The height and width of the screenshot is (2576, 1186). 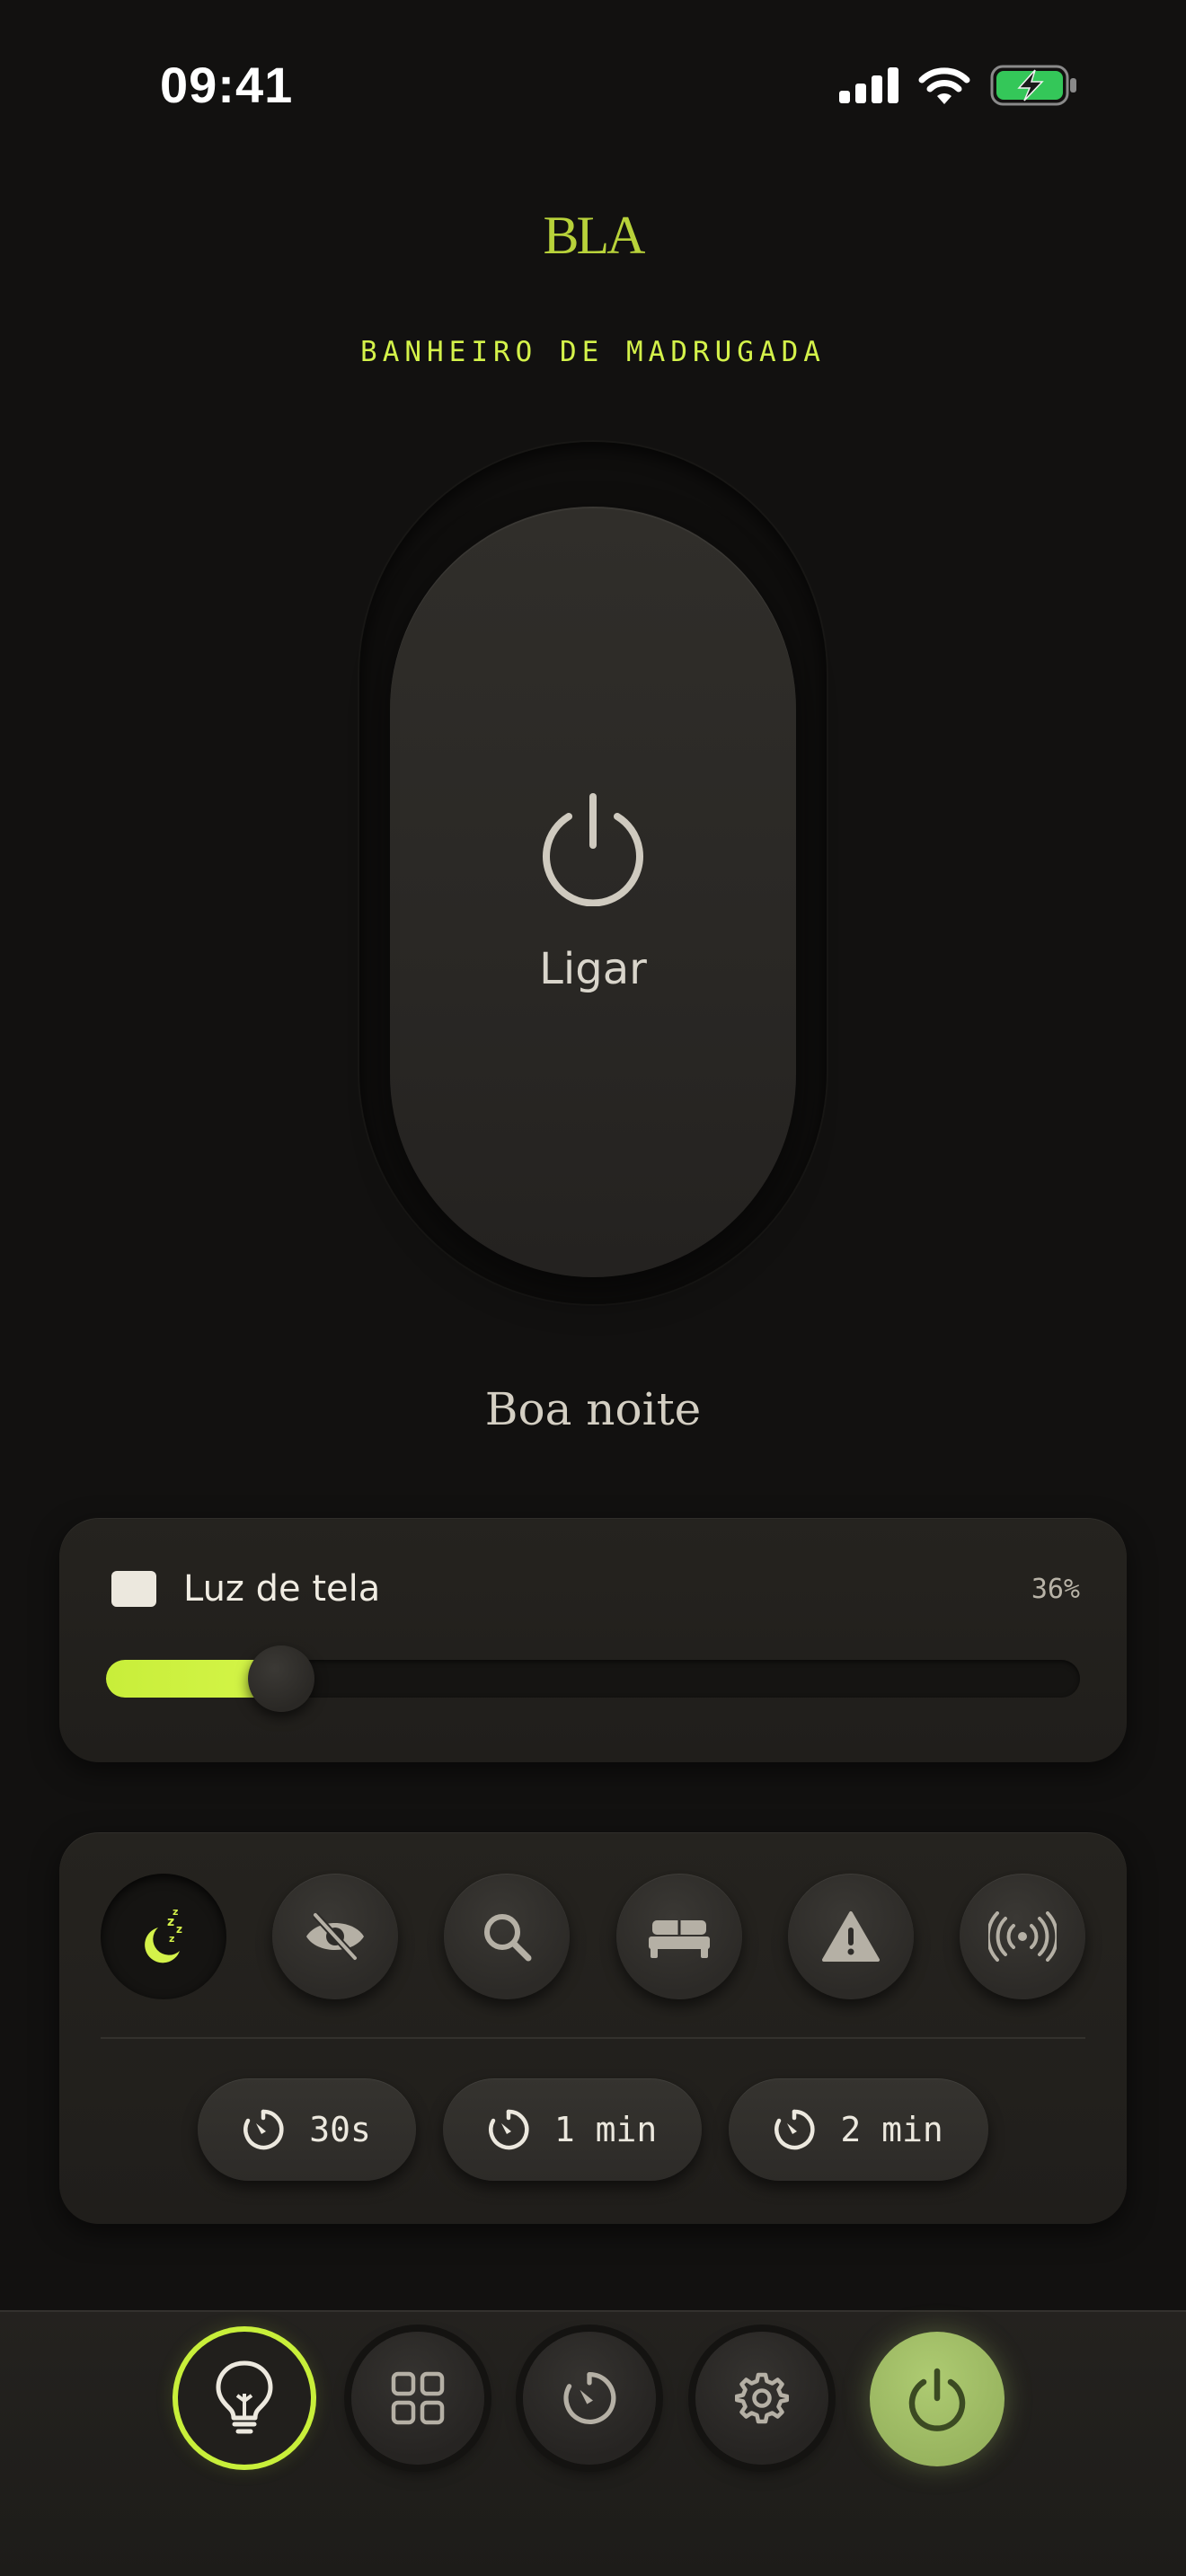 I want to click on brightness-slider-thumb, so click(x=281, y=1678).